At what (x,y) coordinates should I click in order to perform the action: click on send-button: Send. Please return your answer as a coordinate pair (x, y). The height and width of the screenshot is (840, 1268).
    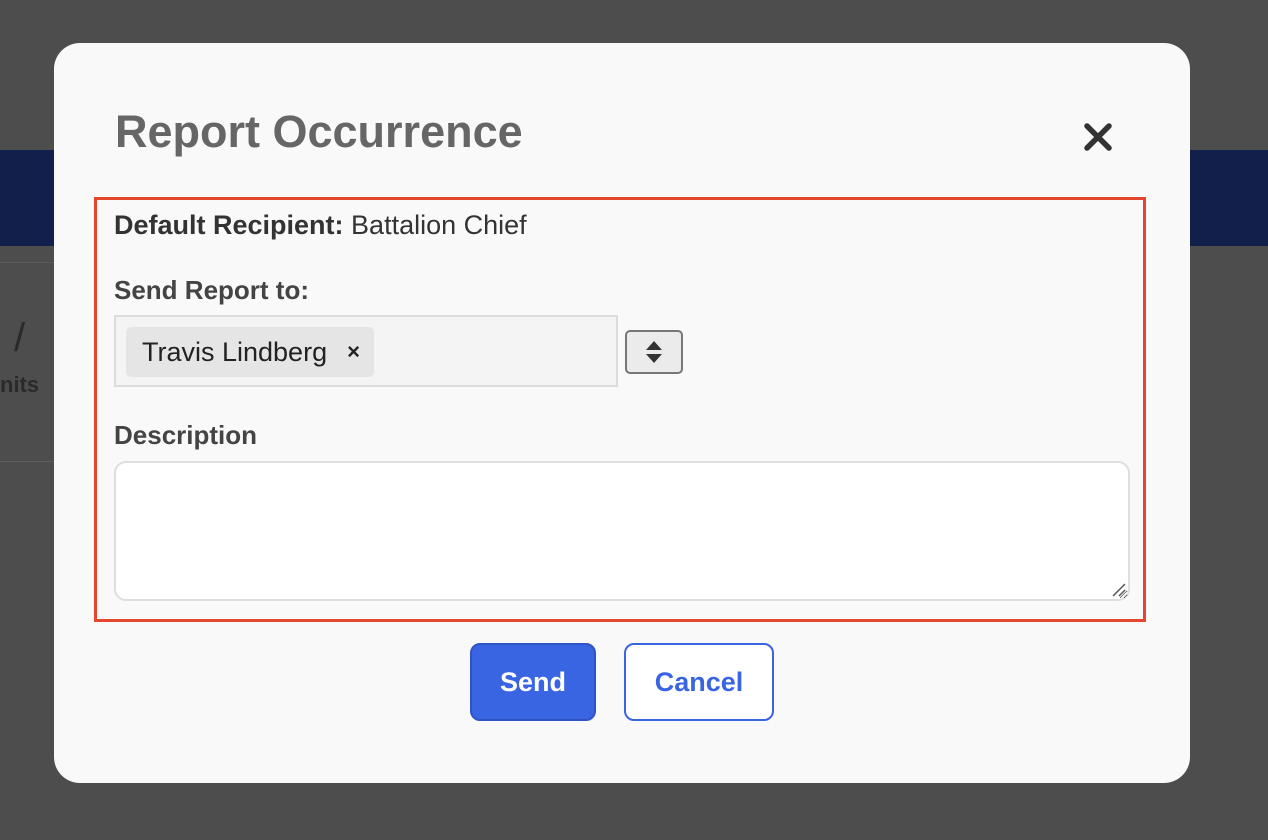
    Looking at the image, I should click on (533, 682).